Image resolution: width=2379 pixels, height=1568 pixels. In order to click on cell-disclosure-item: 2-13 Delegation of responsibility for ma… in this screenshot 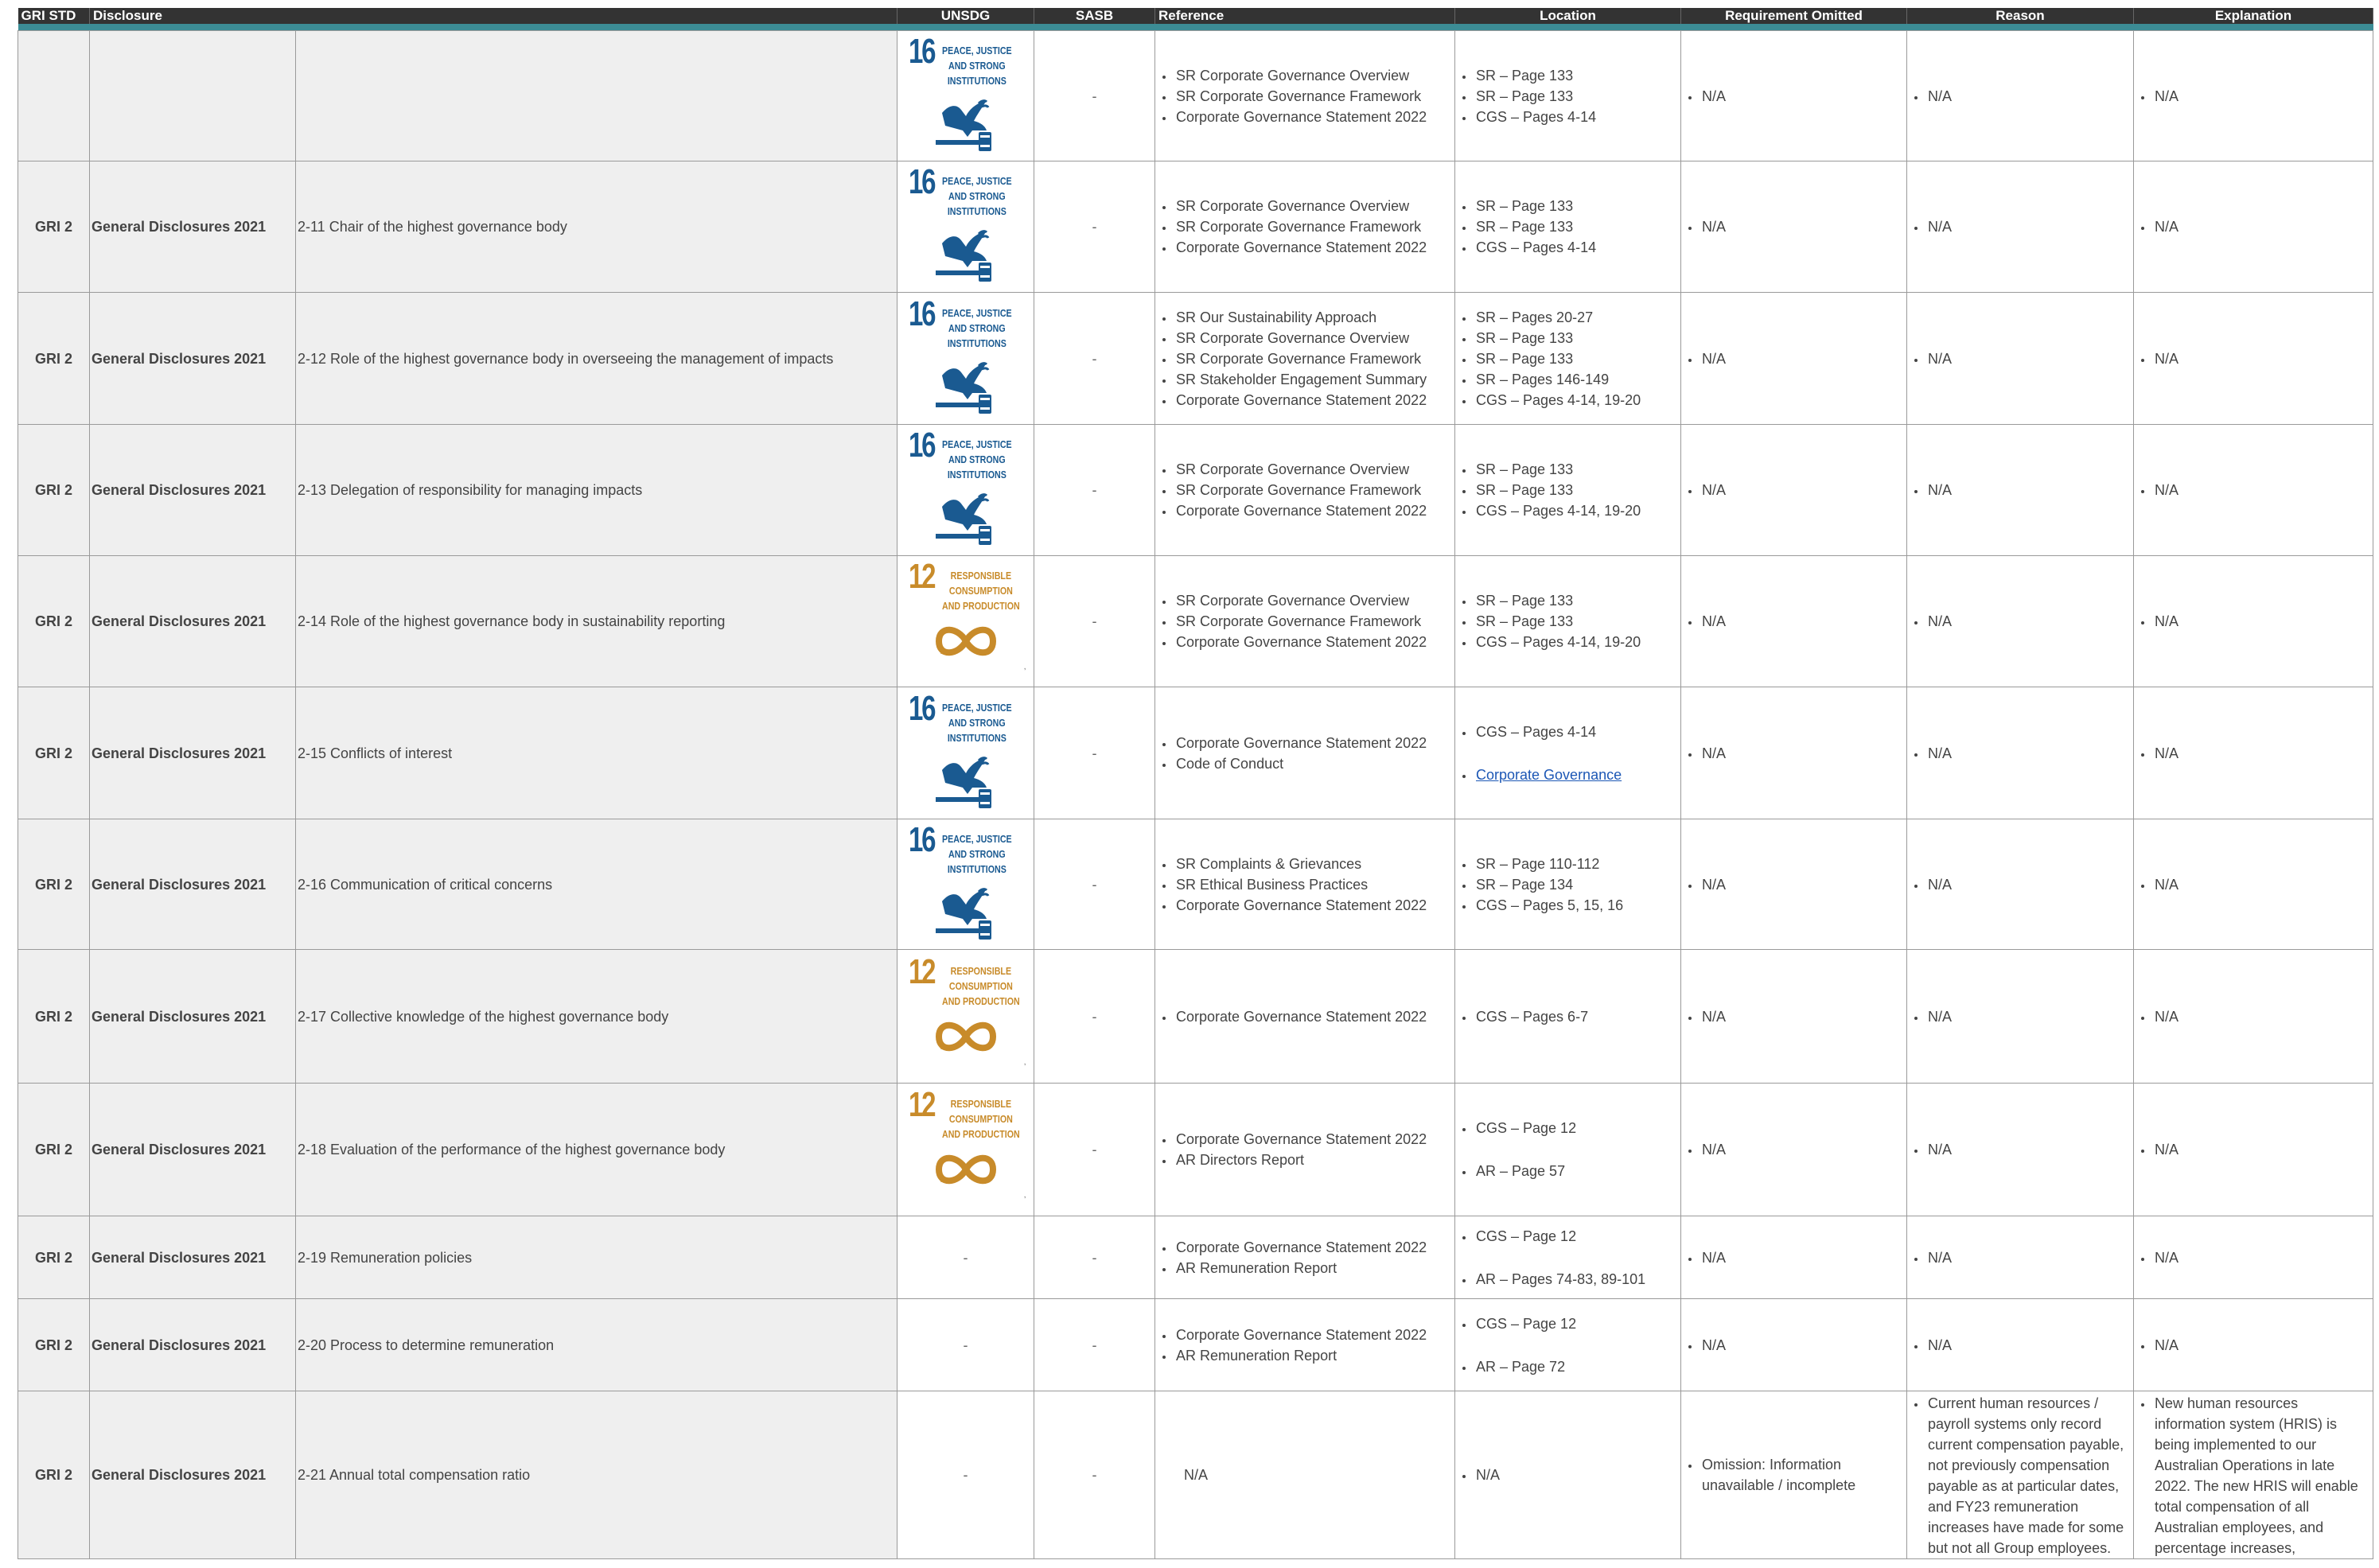, I will do `click(596, 490)`.